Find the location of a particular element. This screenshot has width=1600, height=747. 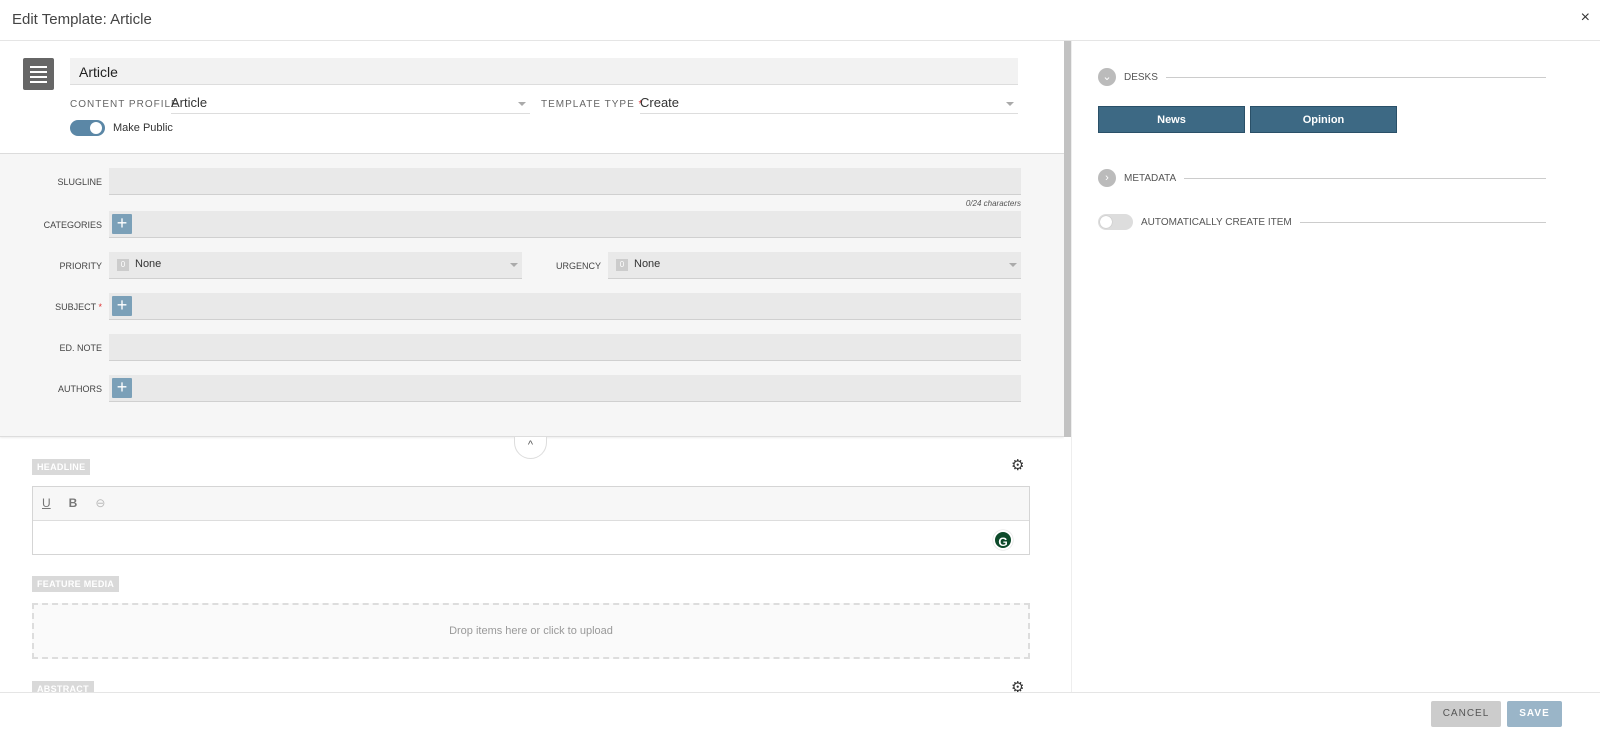

desk-opinion-button: Opinion is located at coordinates (1323, 119).